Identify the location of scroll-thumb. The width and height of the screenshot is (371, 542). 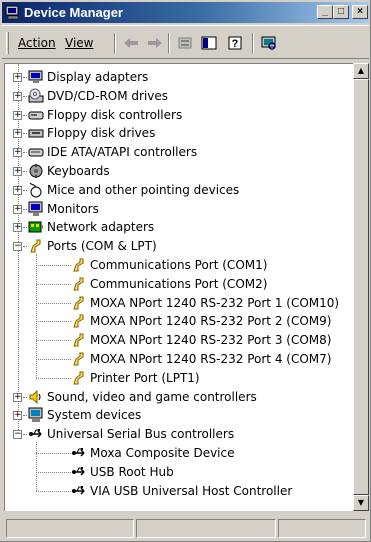
(361, 287).